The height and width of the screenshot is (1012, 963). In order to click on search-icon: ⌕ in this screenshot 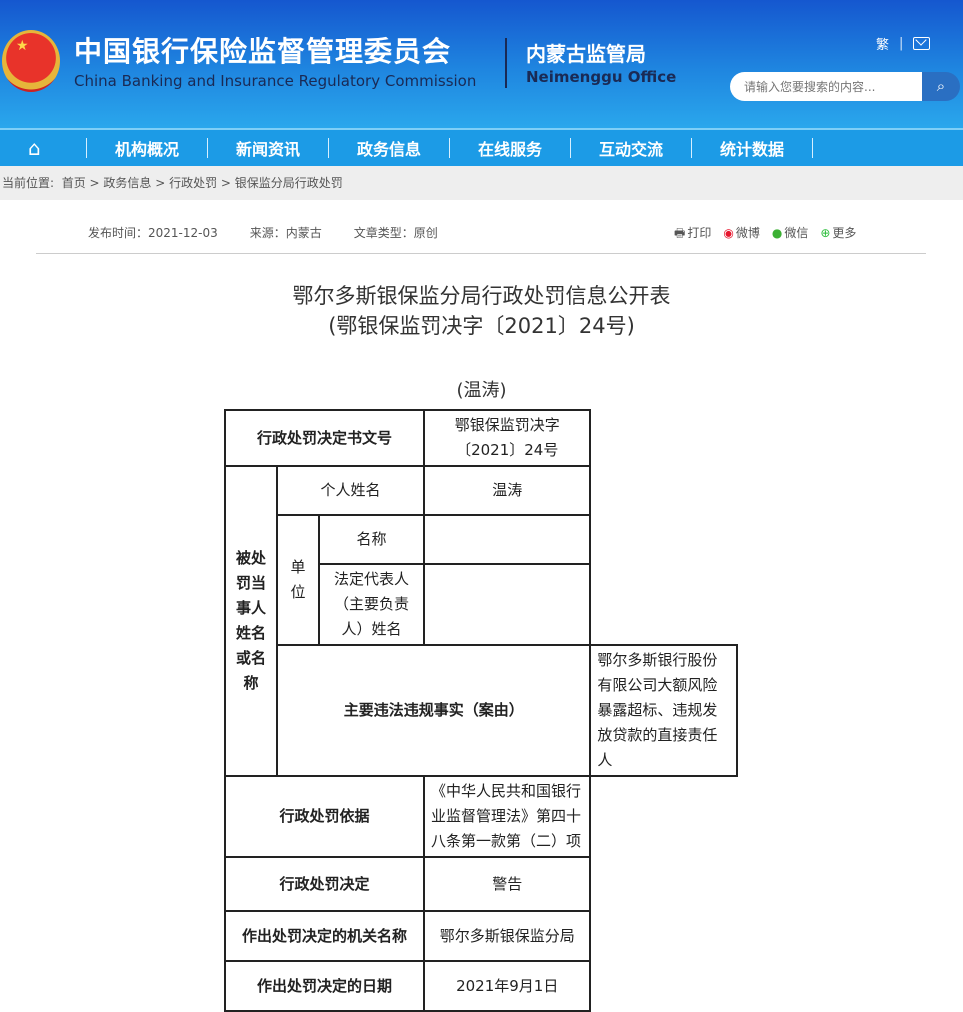, I will do `click(941, 86)`.